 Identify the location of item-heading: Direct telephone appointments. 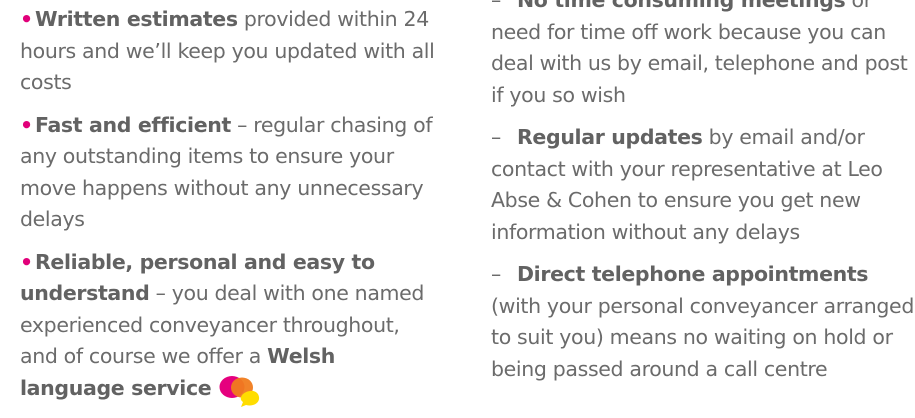
(693, 274).